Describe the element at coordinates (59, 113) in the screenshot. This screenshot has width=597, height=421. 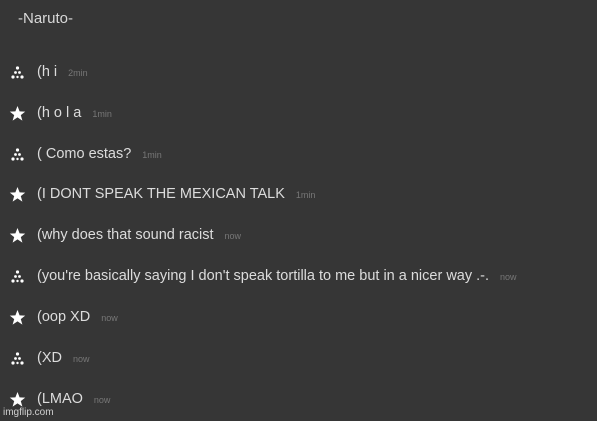
I see `message-text: (h o l a` at that location.